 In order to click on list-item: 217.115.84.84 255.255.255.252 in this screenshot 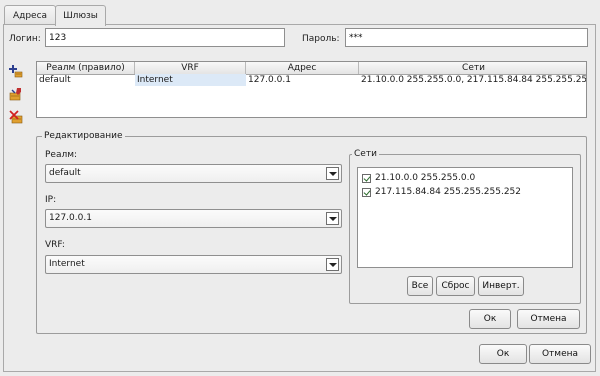, I will do `click(441, 192)`.